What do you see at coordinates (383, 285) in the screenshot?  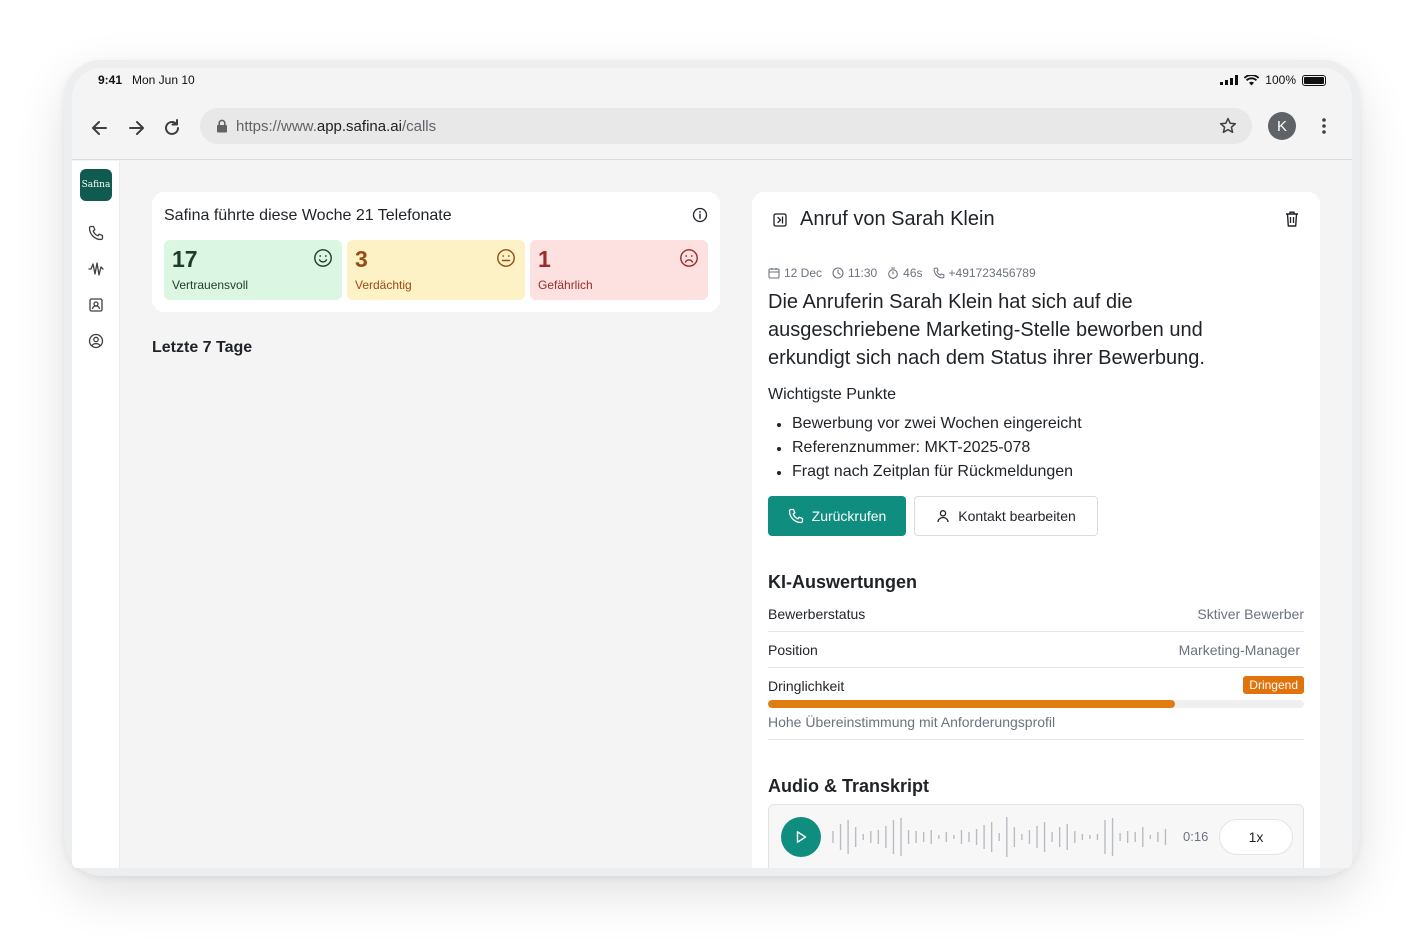 I see `stat-suspicious-label: Verdächtig` at bounding box center [383, 285].